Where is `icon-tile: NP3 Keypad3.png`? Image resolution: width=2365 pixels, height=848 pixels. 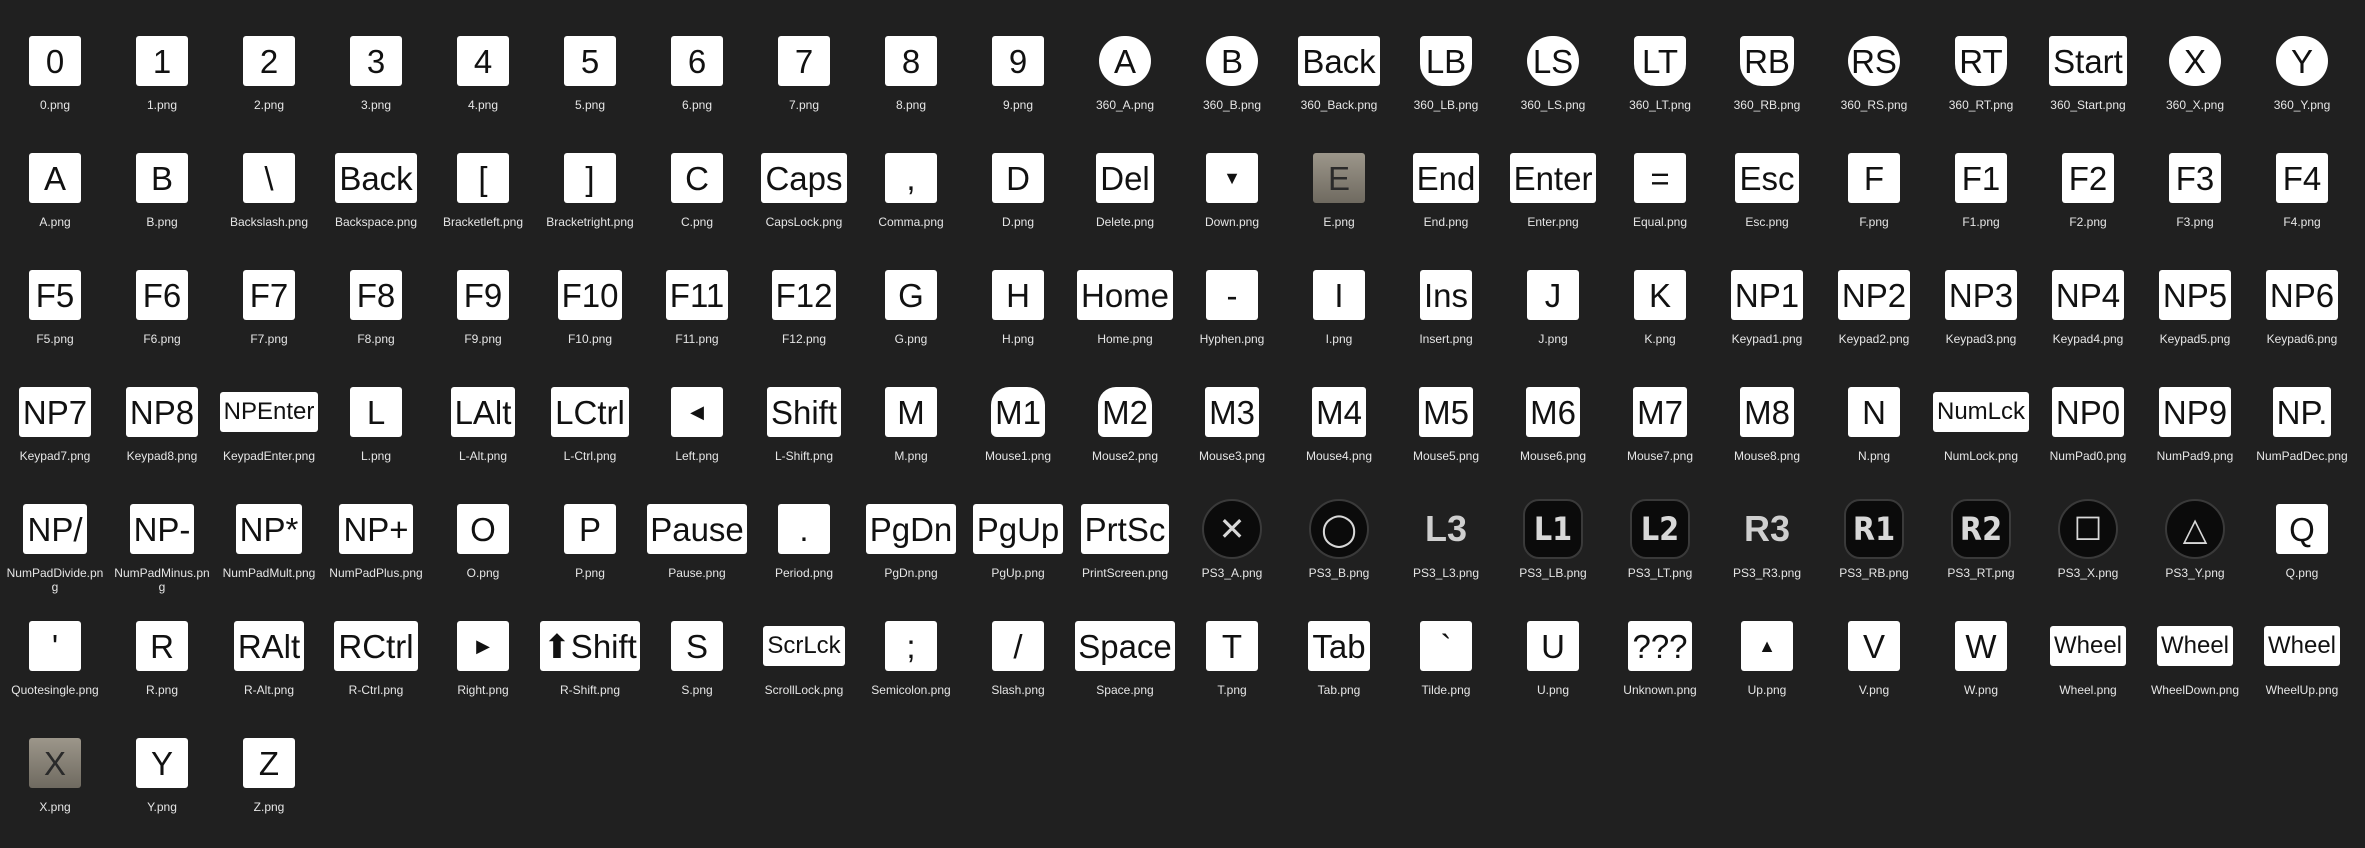 icon-tile: NP3 Keypad3.png is located at coordinates (1981, 315).